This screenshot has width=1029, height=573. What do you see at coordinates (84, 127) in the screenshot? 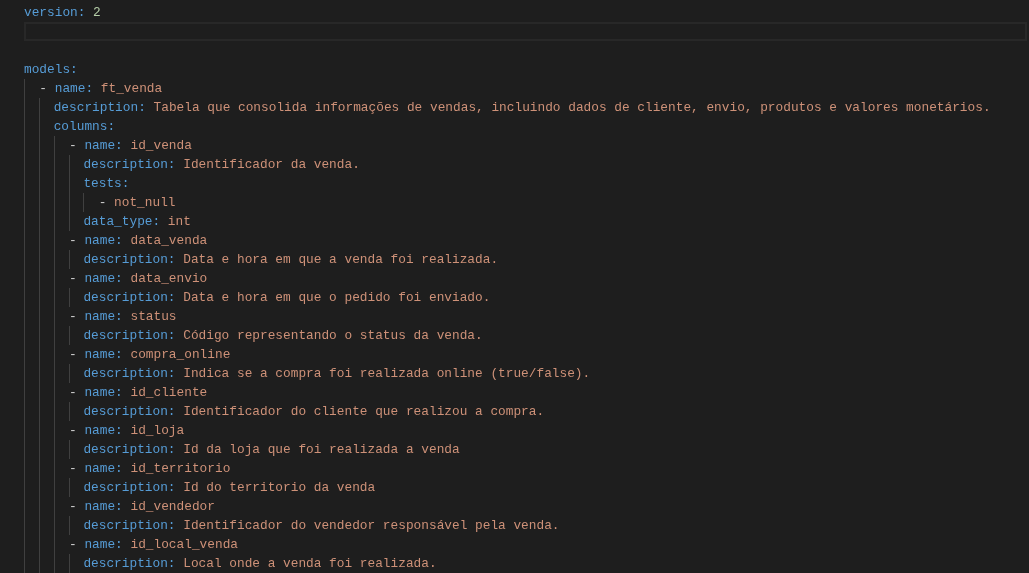
I see `code-line: columns:` at bounding box center [84, 127].